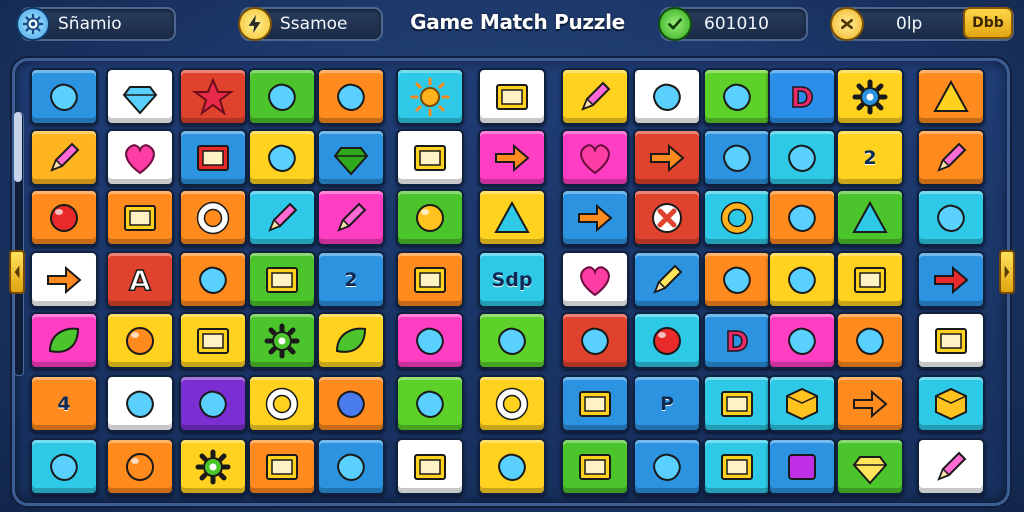 Image resolution: width=1024 pixels, height=512 pixels. What do you see at coordinates (1007, 272) in the screenshot?
I see `right-arrow-button` at bounding box center [1007, 272].